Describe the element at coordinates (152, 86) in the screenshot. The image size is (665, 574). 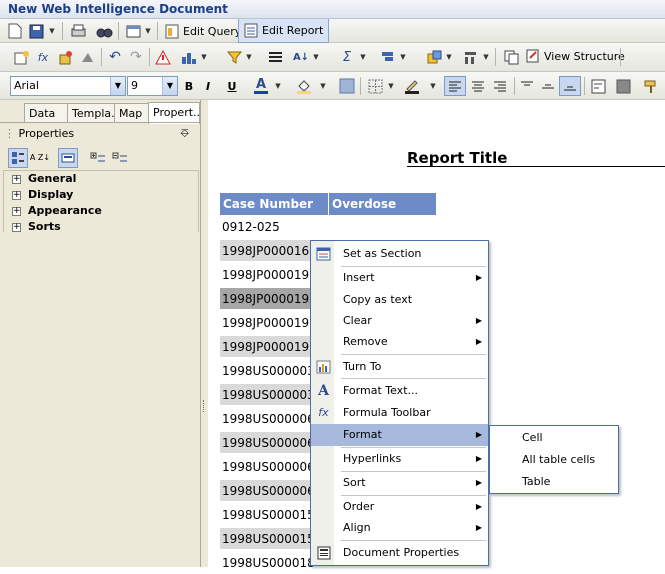
I see `font-size-select: 9 ▼` at that location.